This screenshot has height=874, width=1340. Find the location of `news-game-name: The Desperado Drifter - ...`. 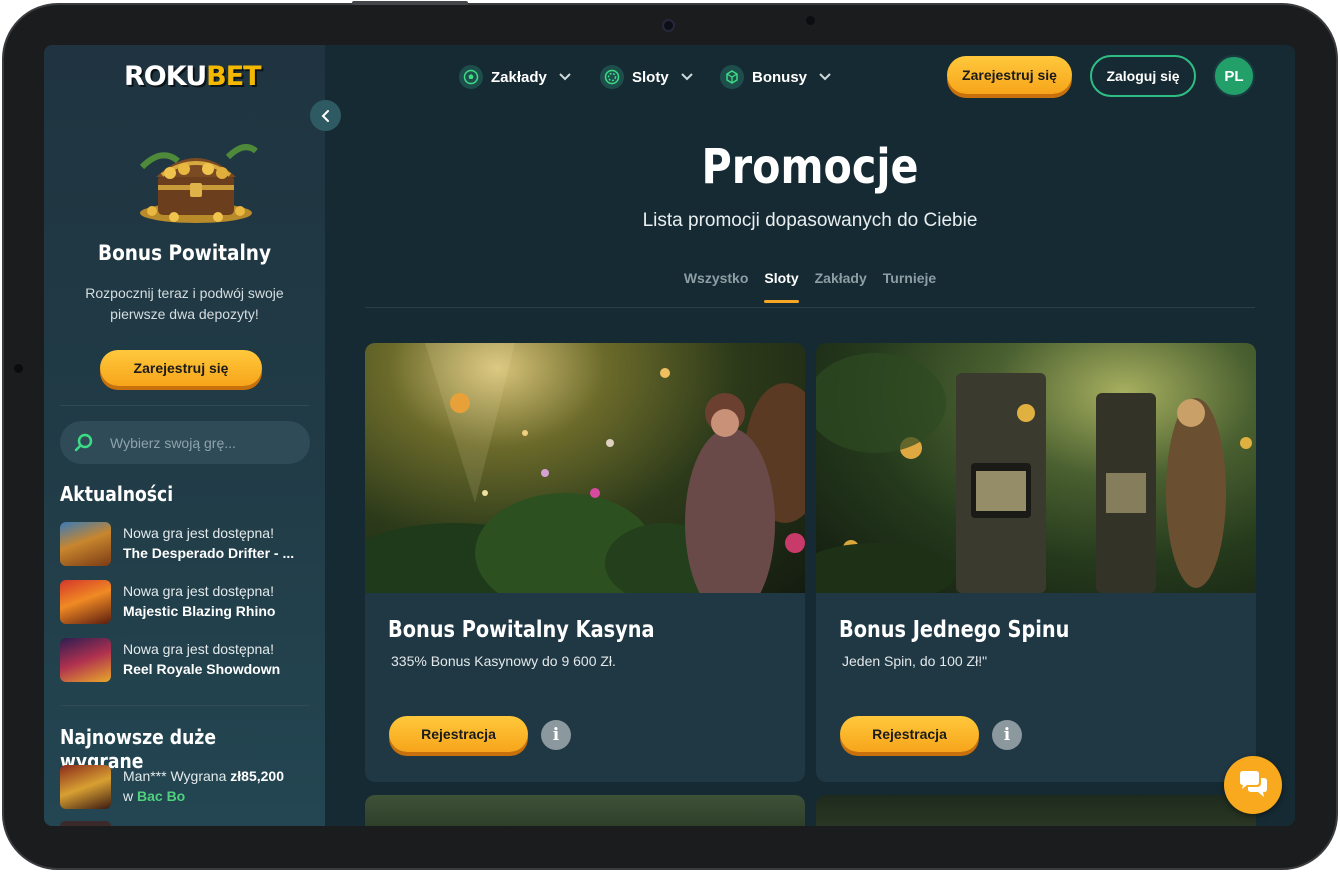

news-game-name: The Desperado Drifter - ... is located at coordinates (209, 553).